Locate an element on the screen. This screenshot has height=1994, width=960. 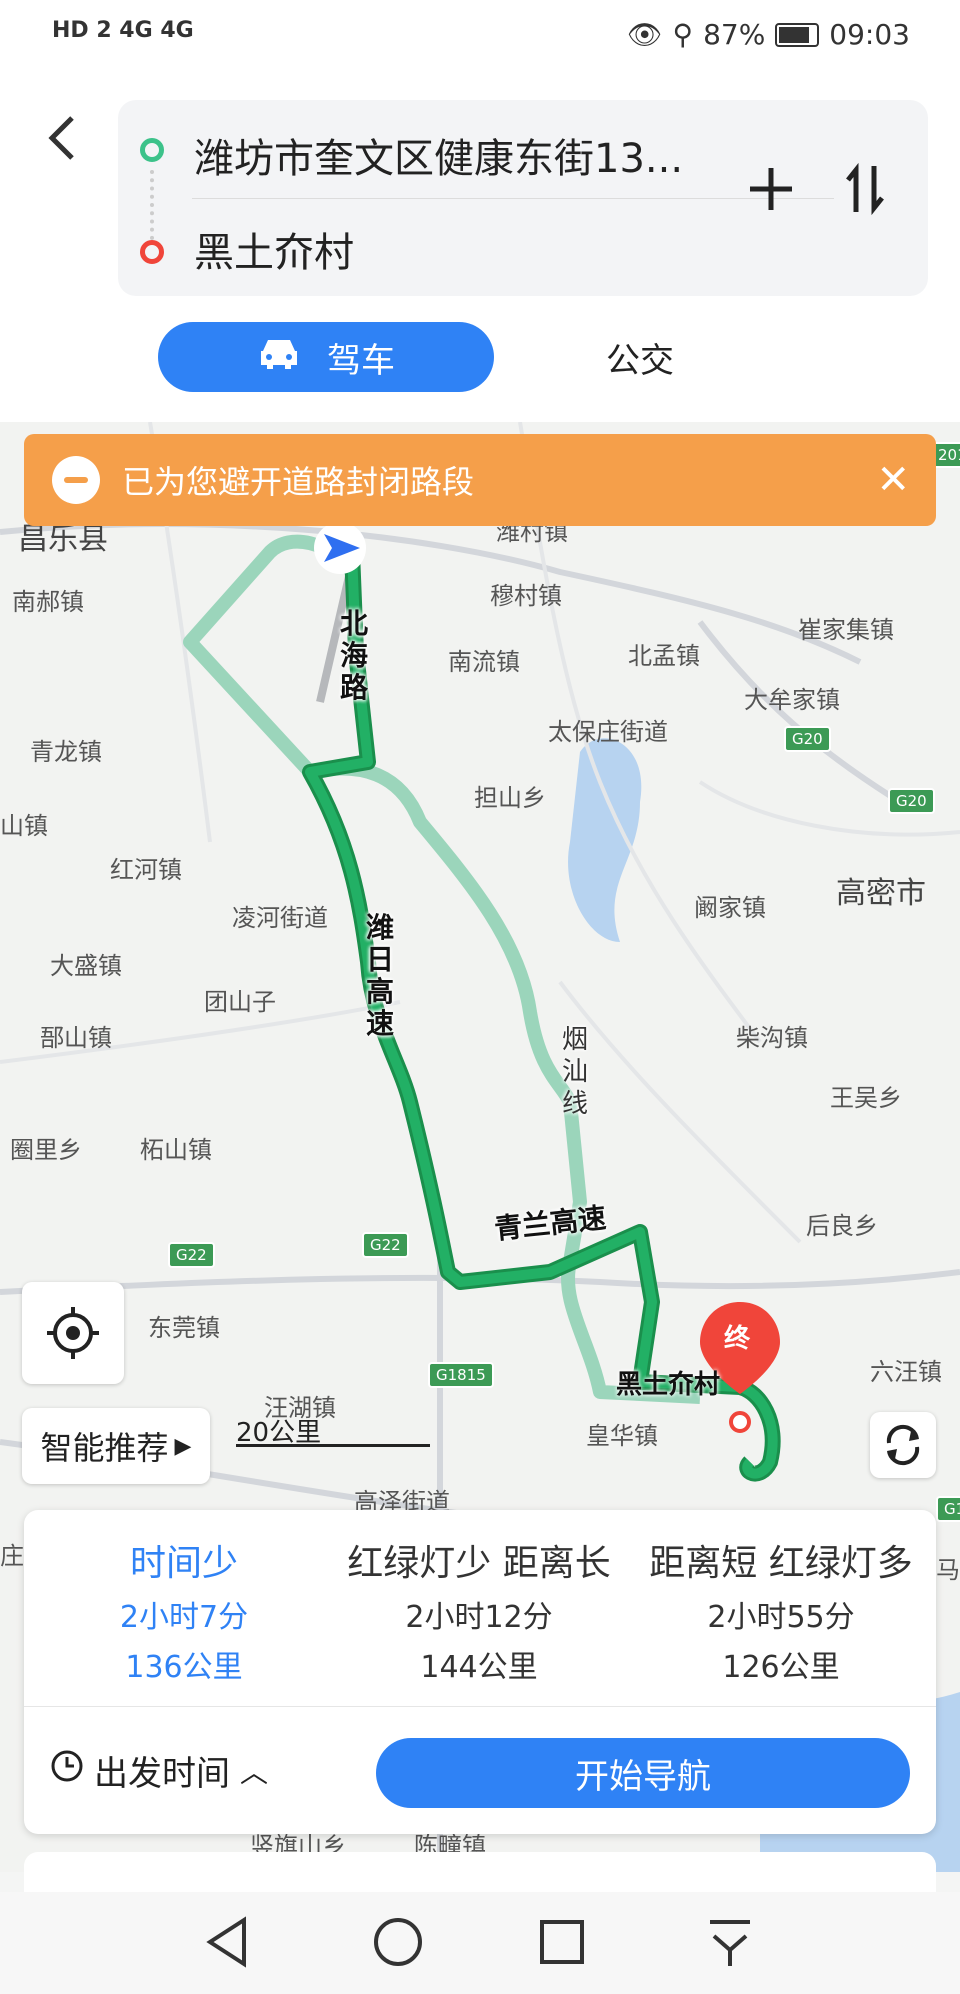
place-label: 后良乡 is located at coordinates (842, 1226).